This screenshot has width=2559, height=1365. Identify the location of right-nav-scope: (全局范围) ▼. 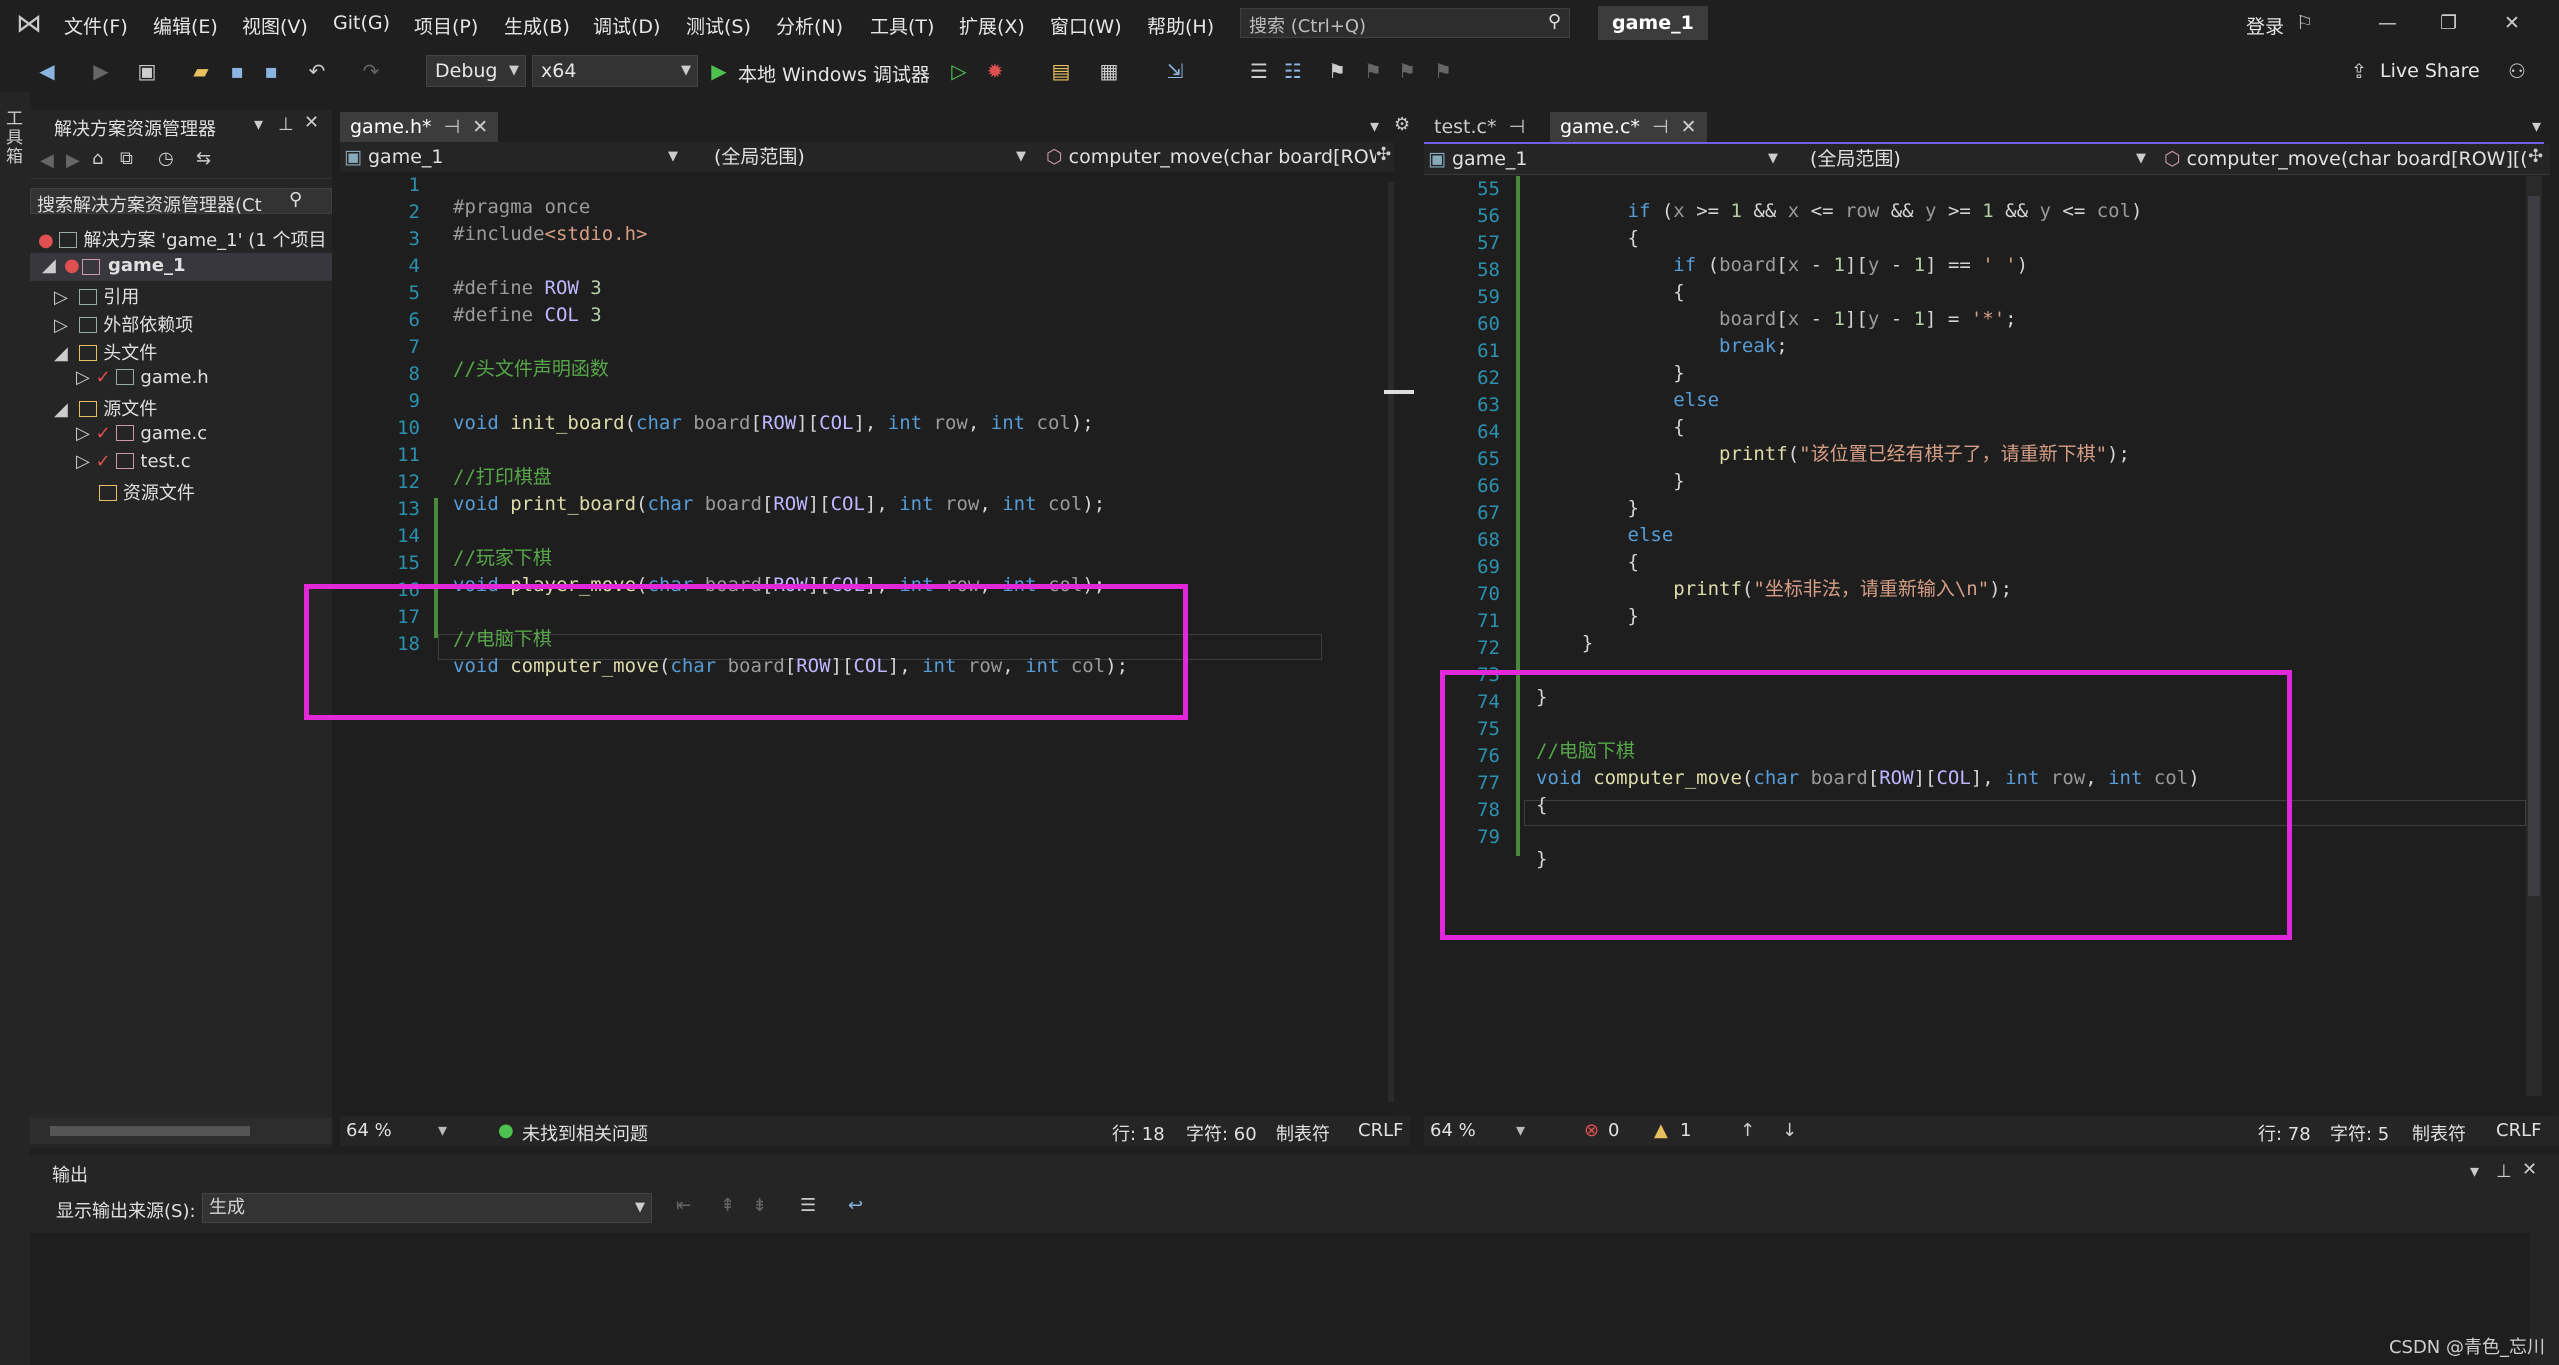
(1974, 159).